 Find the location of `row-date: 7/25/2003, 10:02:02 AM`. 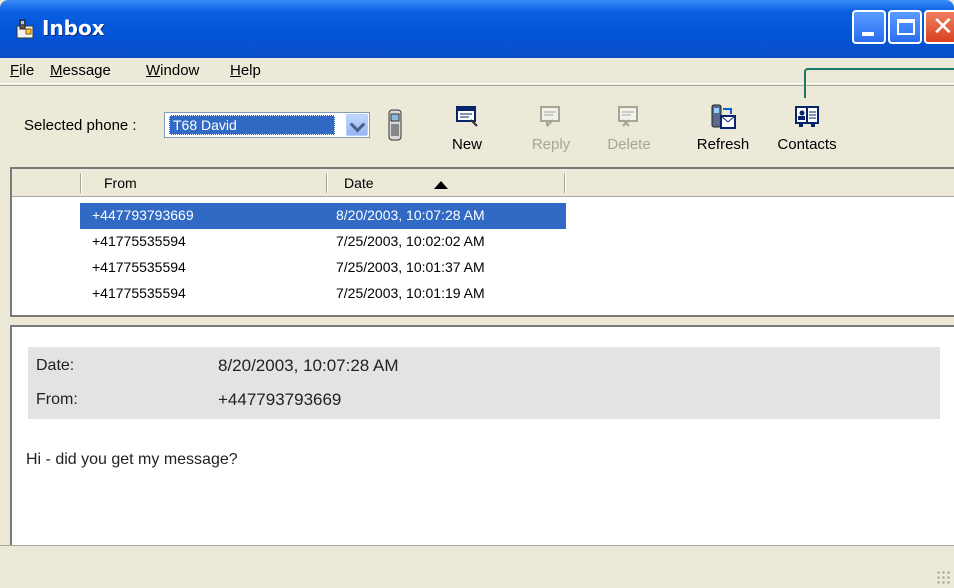

row-date: 7/25/2003, 10:02:02 AM is located at coordinates (410, 241).